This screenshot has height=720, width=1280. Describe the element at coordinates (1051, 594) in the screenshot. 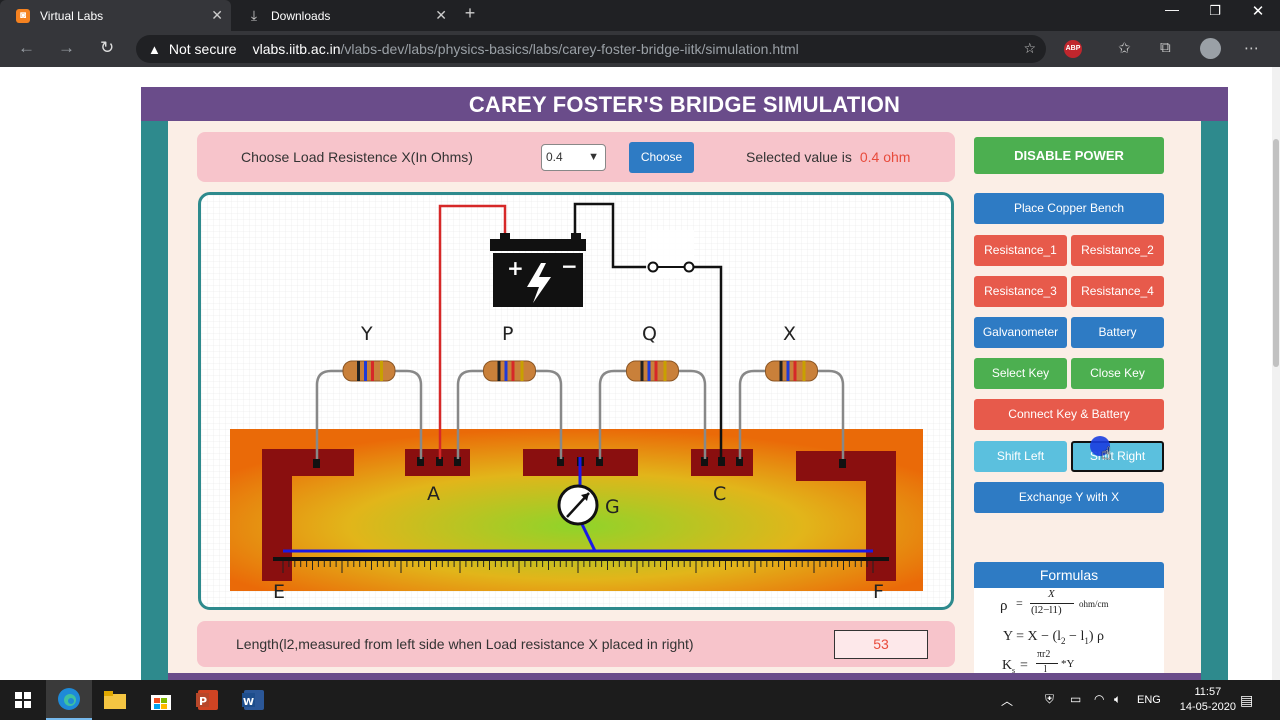

I see `rho-numerator: X` at that location.